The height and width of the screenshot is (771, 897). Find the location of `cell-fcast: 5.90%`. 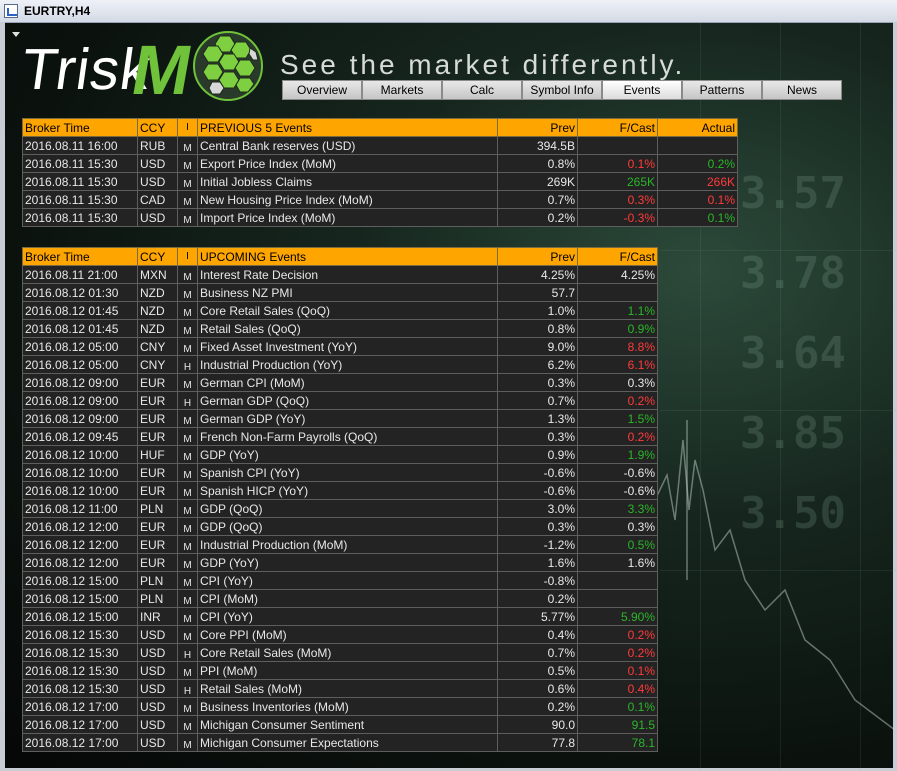

cell-fcast: 5.90% is located at coordinates (617, 616).